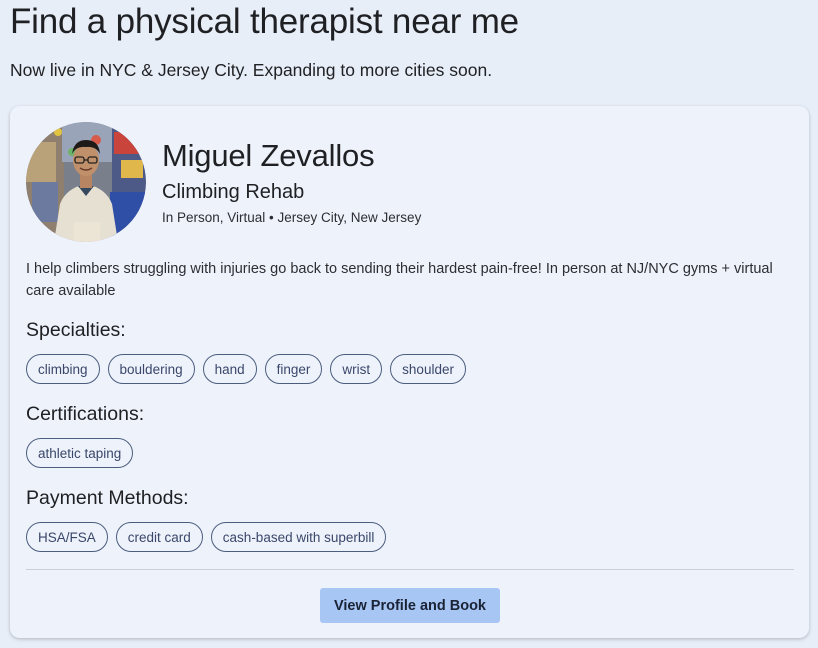 The image size is (818, 648). Describe the element at coordinates (410, 605) in the screenshot. I see `view-profile-and-book-button: View Profile and Book` at that location.